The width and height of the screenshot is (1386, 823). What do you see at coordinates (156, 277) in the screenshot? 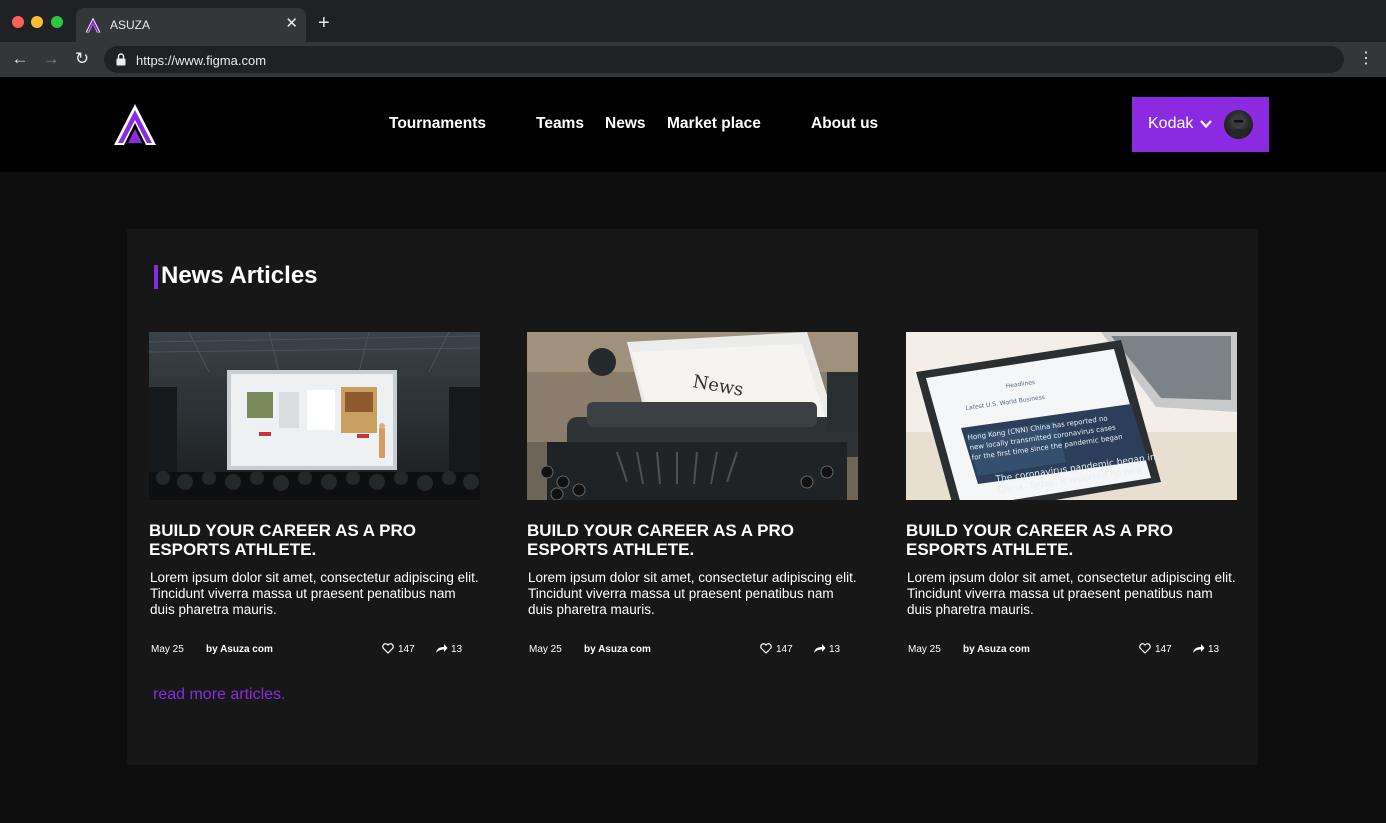
I see `section-accent-bar` at bounding box center [156, 277].